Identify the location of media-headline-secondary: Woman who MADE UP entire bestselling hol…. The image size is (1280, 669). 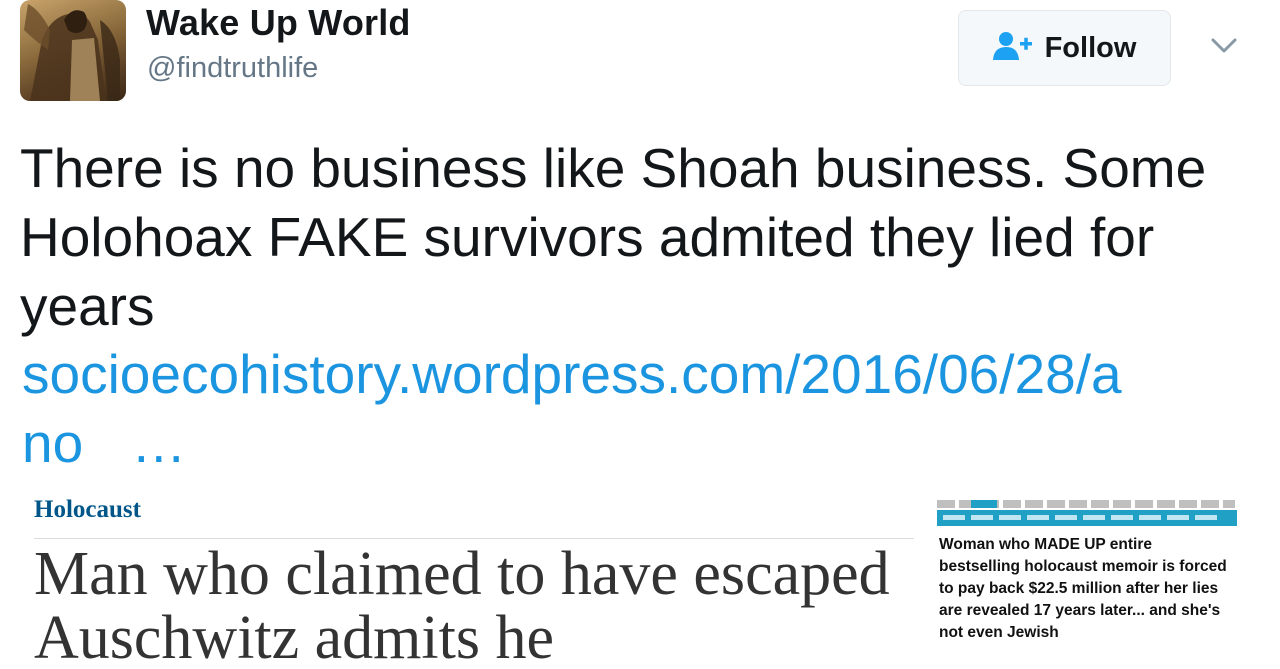
(1083, 588).